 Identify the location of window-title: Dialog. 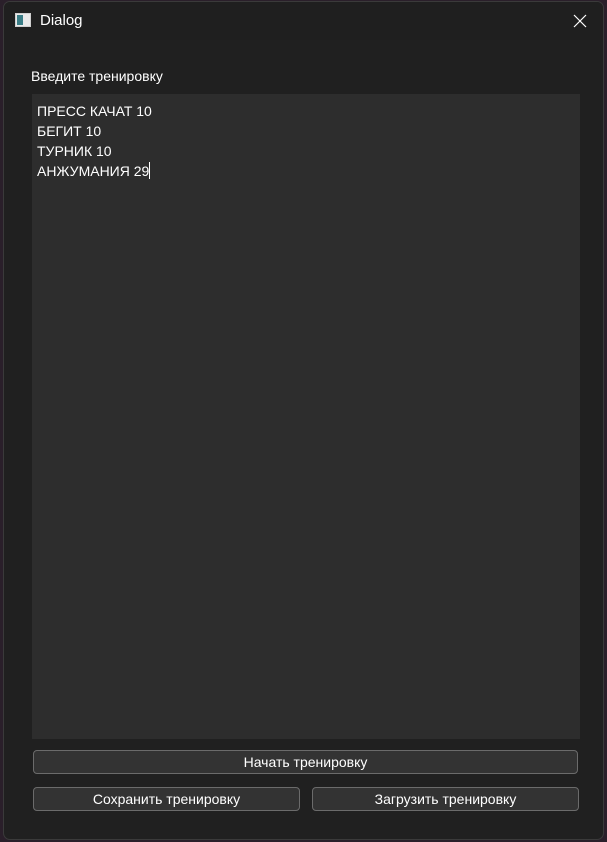
(61, 20).